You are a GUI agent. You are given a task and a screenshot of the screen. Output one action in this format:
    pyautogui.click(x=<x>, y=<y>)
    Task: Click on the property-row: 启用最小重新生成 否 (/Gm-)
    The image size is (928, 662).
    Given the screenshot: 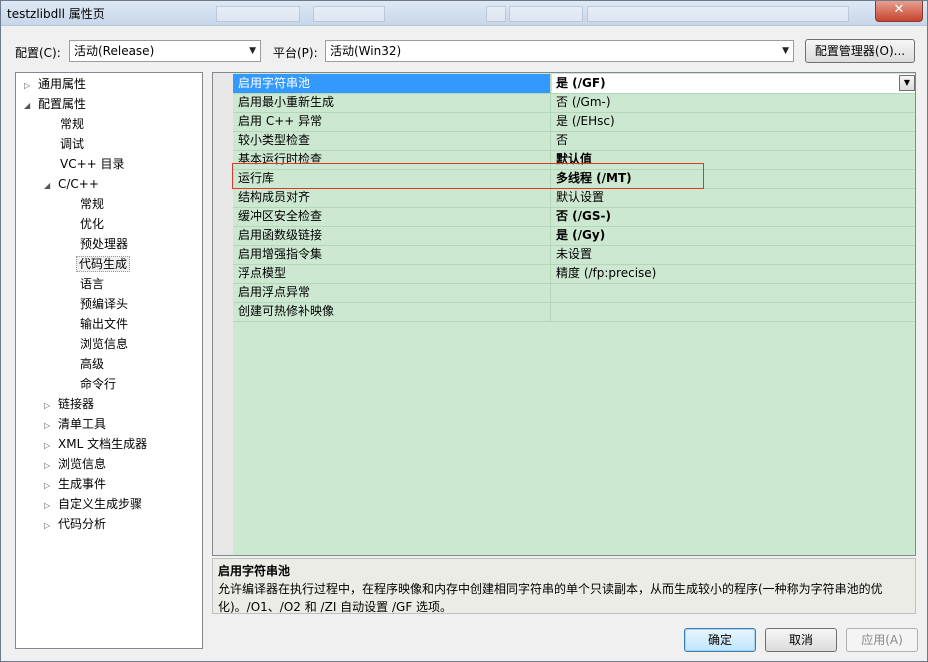 What is the action you would take?
    pyautogui.click(x=574, y=103)
    